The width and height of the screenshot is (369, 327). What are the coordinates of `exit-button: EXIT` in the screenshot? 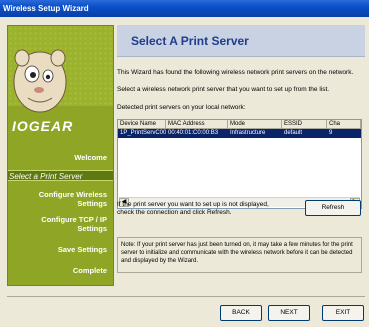 It's located at (343, 313).